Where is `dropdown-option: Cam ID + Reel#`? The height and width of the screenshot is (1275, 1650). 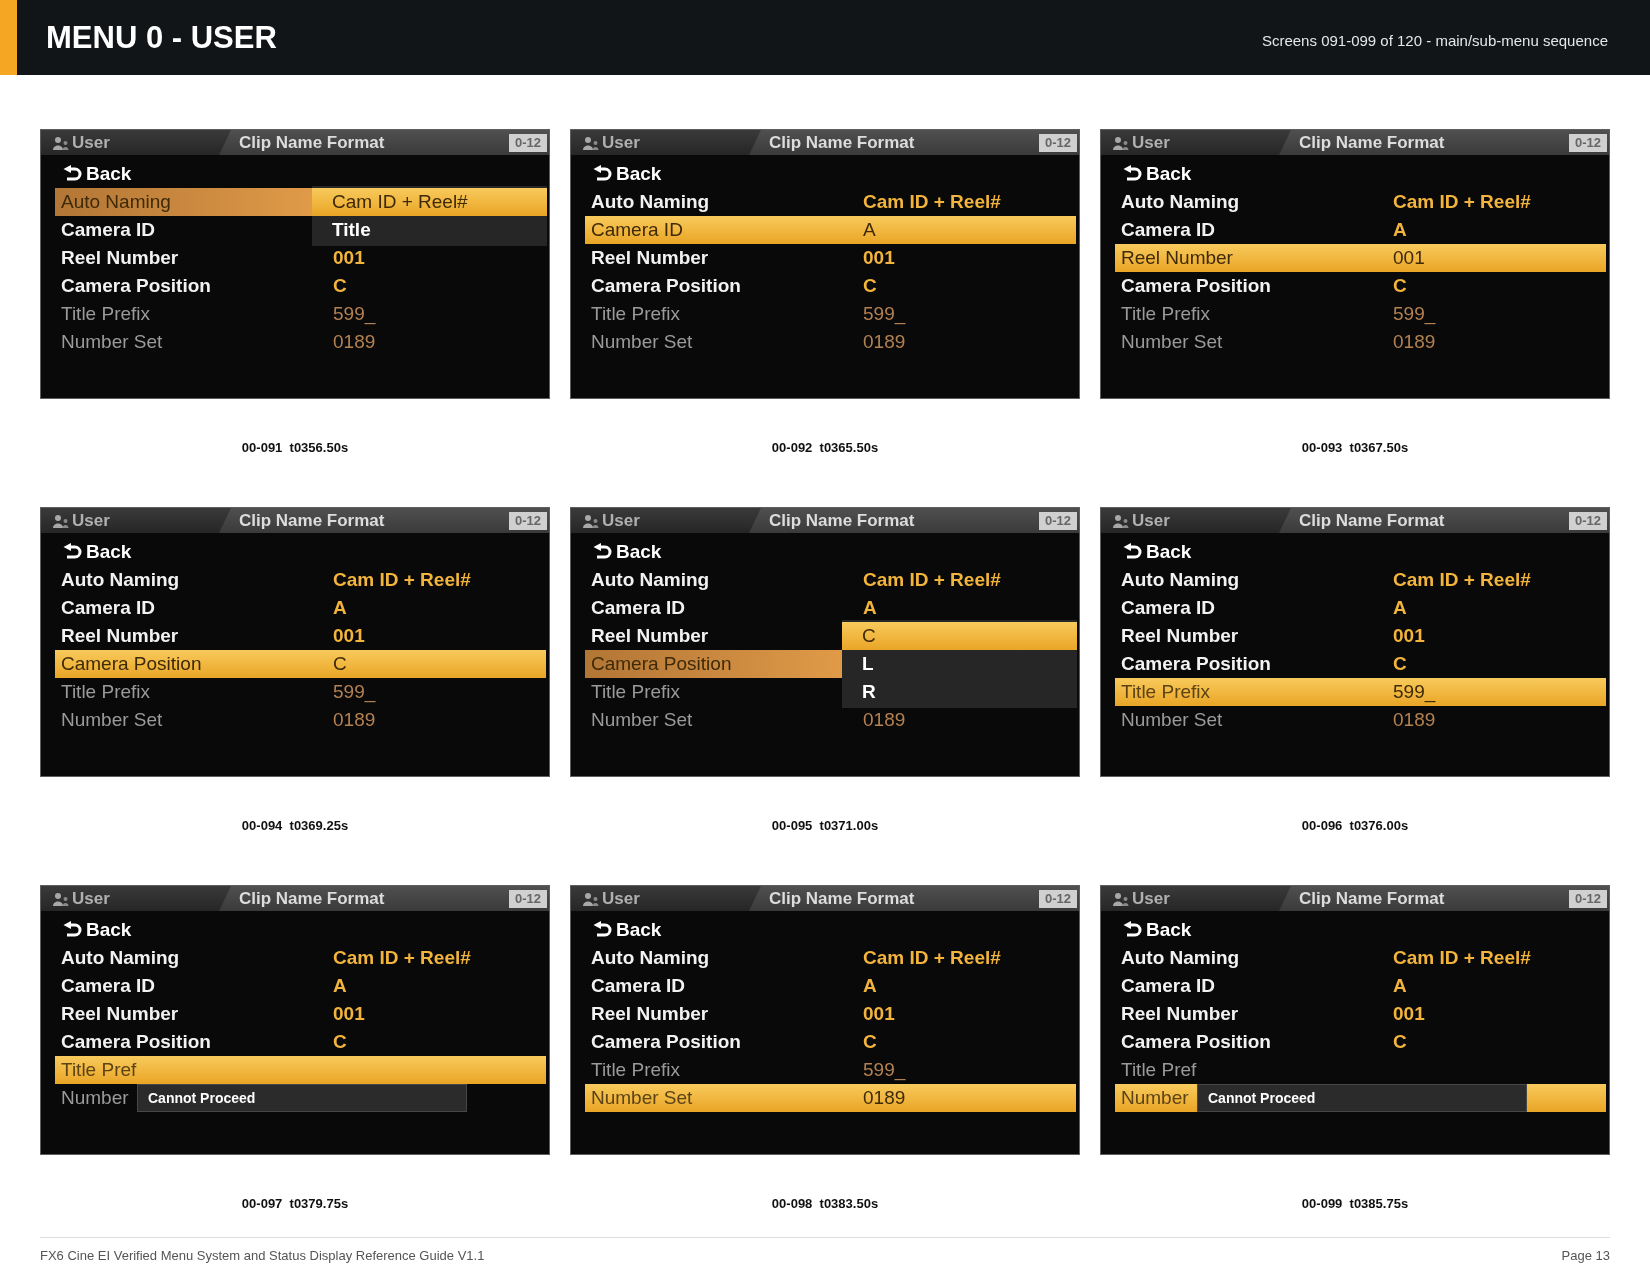
dropdown-option: Cam ID + Reel# is located at coordinates (429, 202).